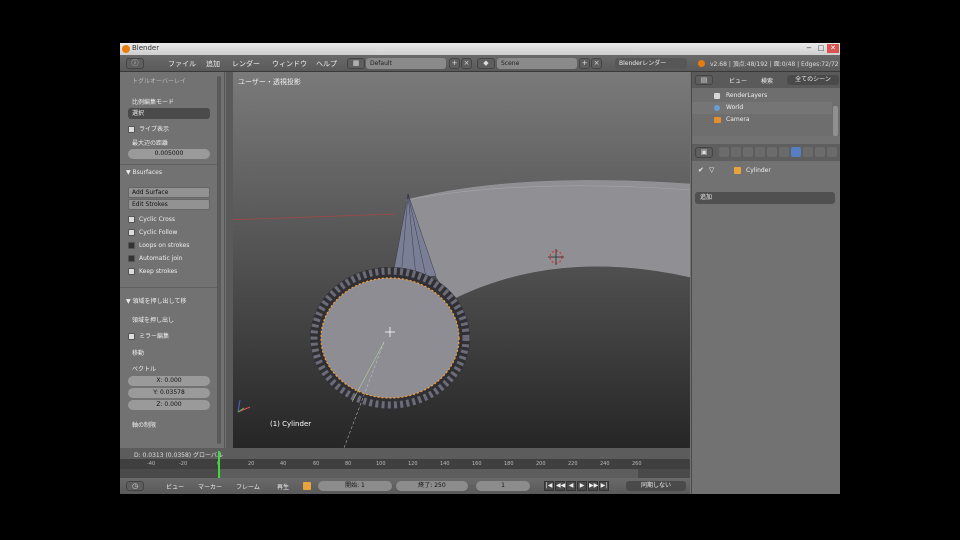 This screenshot has width=960, height=540. What do you see at coordinates (413, 464) in the screenshot?
I see `timeline-tick: 120` at bounding box center [413, 464].